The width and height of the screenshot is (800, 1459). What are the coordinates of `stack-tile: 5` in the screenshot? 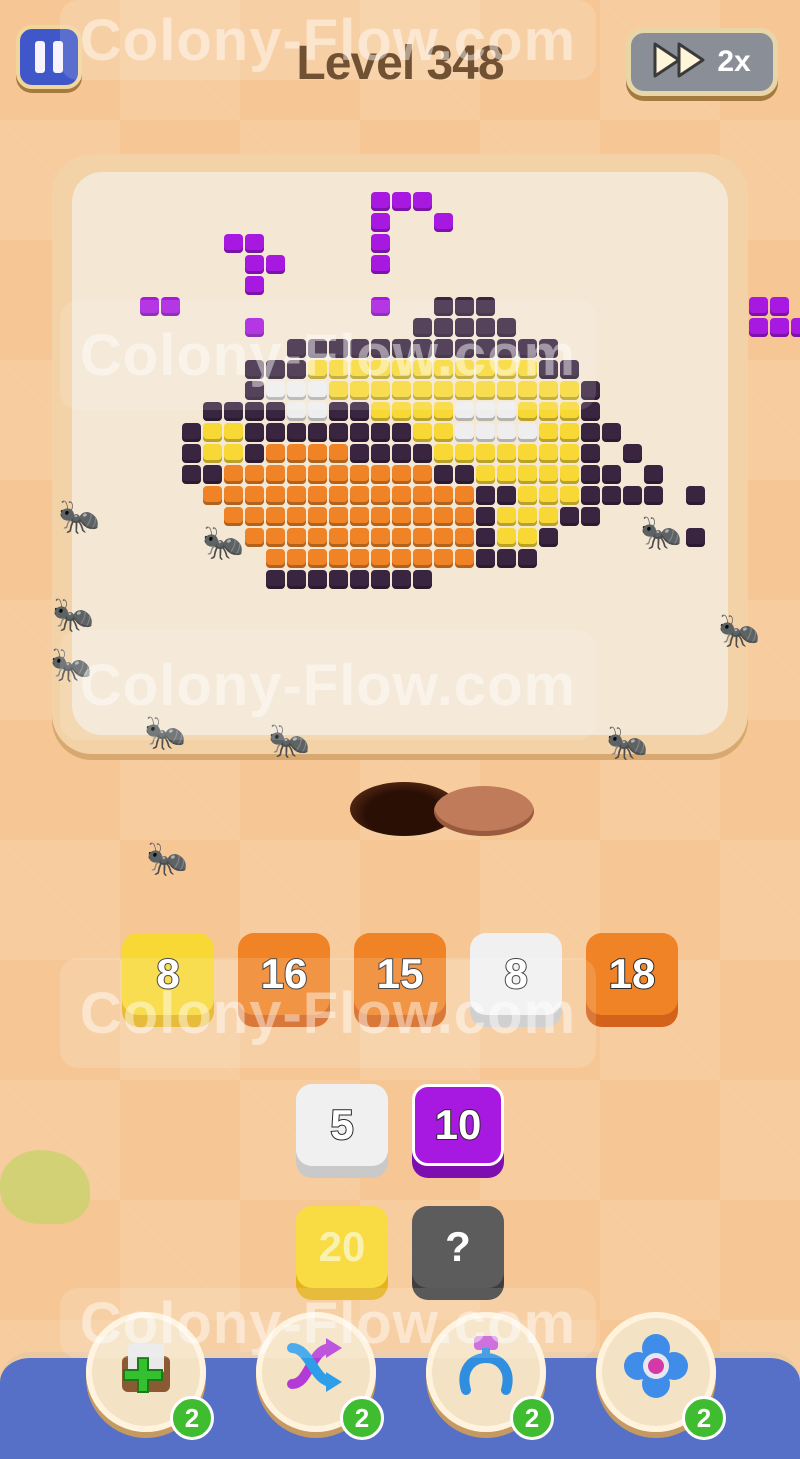 It's located at (342, 1125).